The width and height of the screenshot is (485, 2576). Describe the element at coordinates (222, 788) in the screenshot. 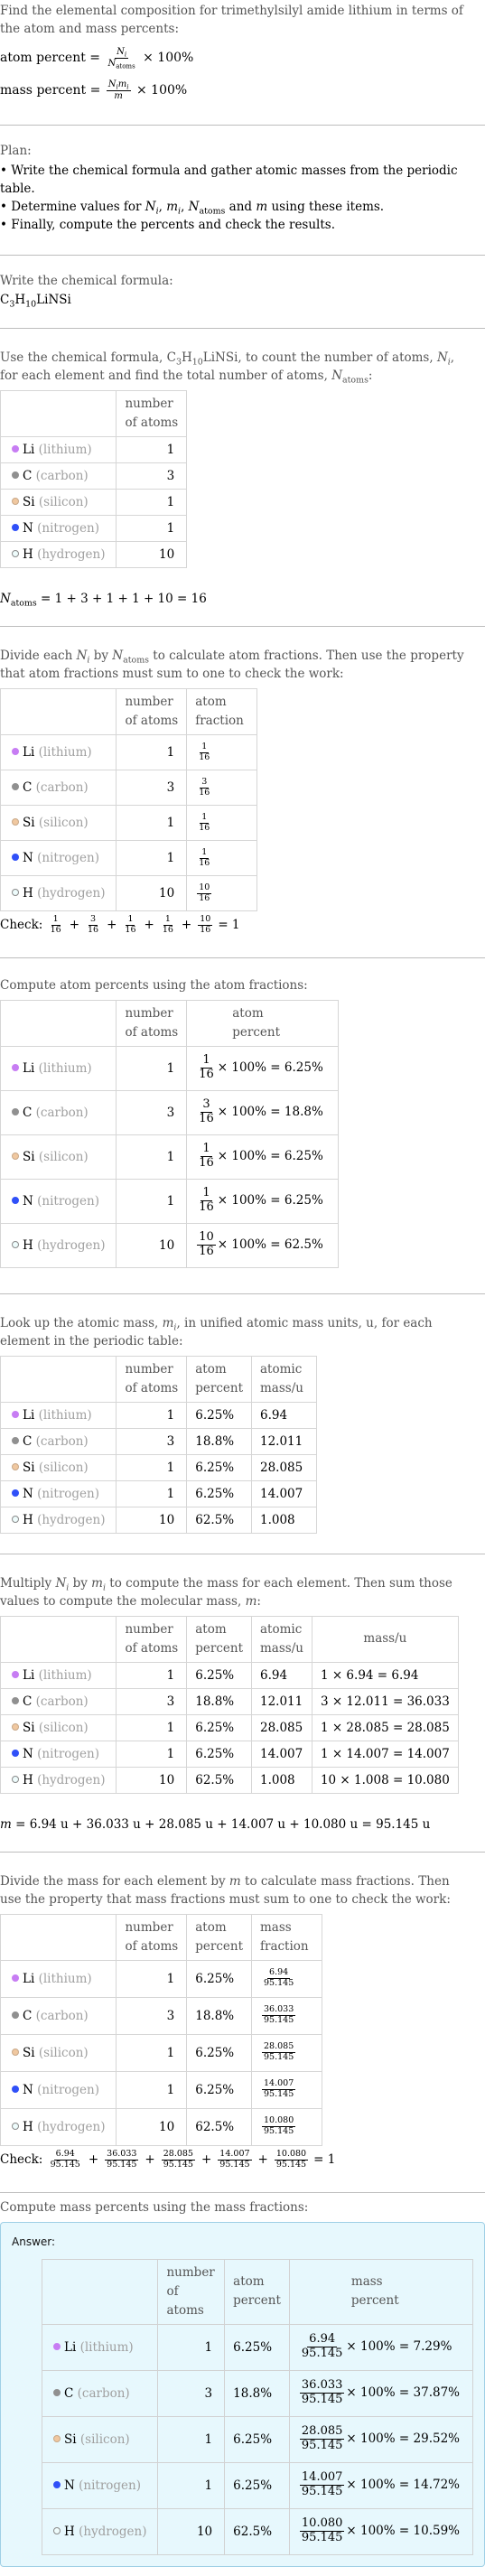

I see `atom-fraction: 3 16` at that location.